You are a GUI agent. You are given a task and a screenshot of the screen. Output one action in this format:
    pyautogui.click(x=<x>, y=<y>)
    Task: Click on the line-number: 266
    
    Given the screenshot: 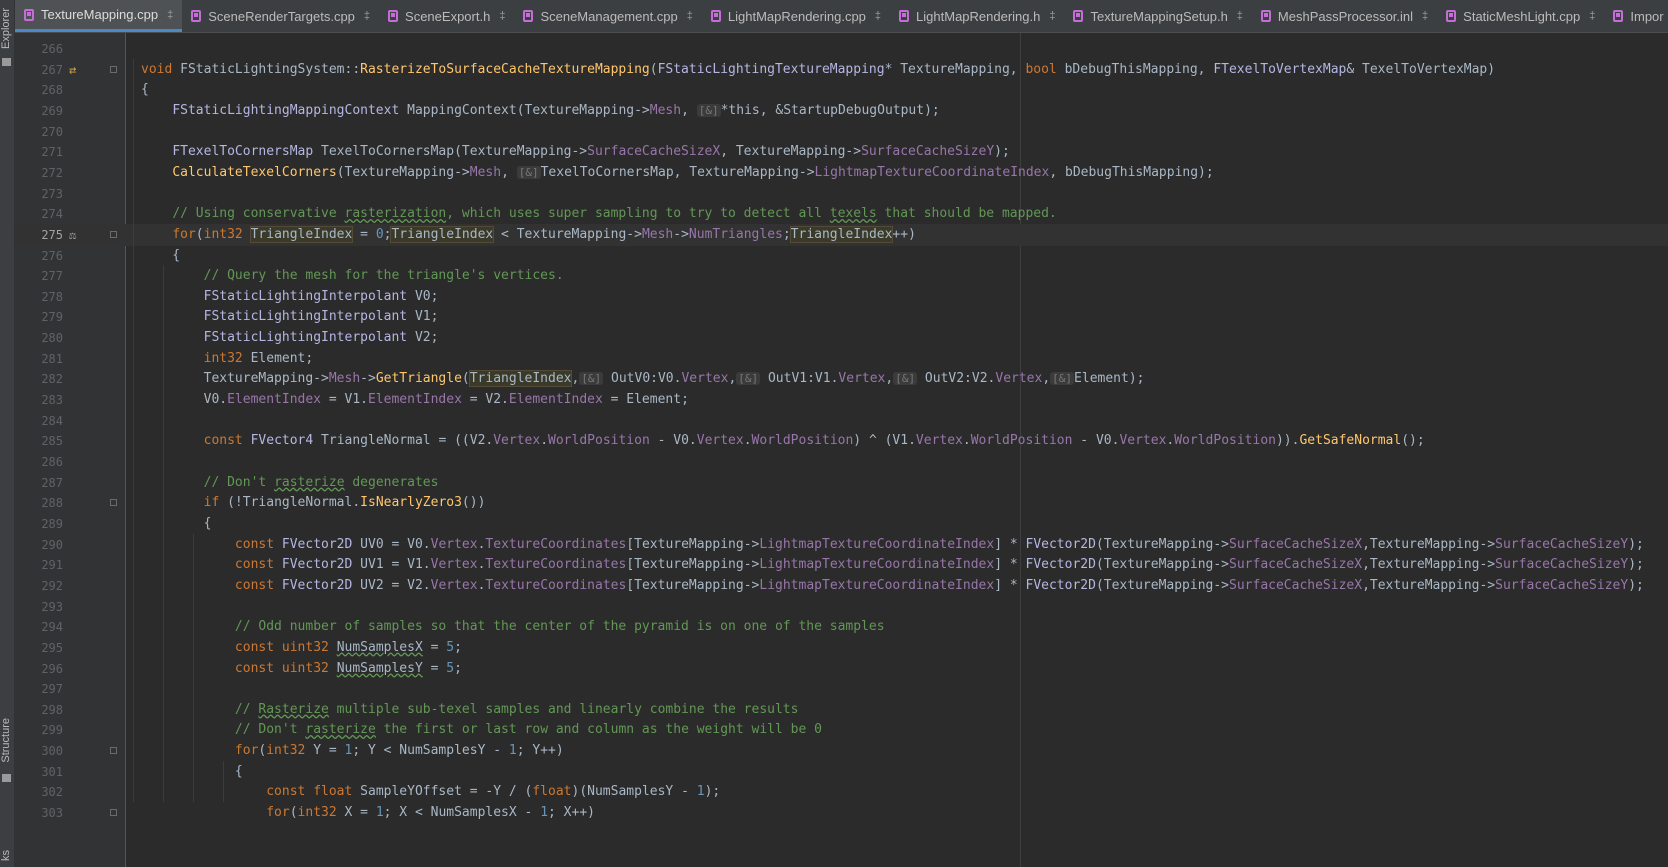 What is the action you would take?
    pyautogui.click(x=39, y=49)
    